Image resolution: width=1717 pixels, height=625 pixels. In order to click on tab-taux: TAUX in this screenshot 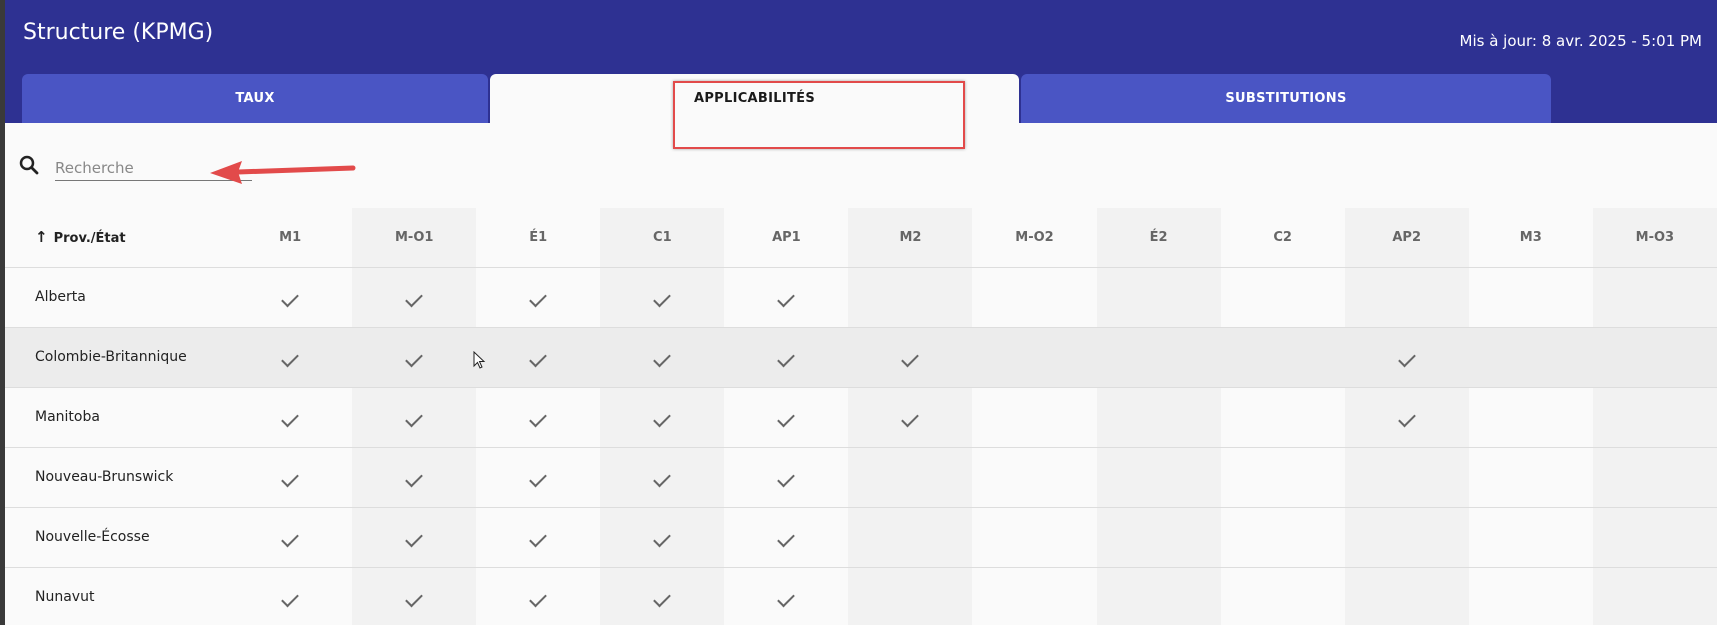, I will do `click(255, 98)`.